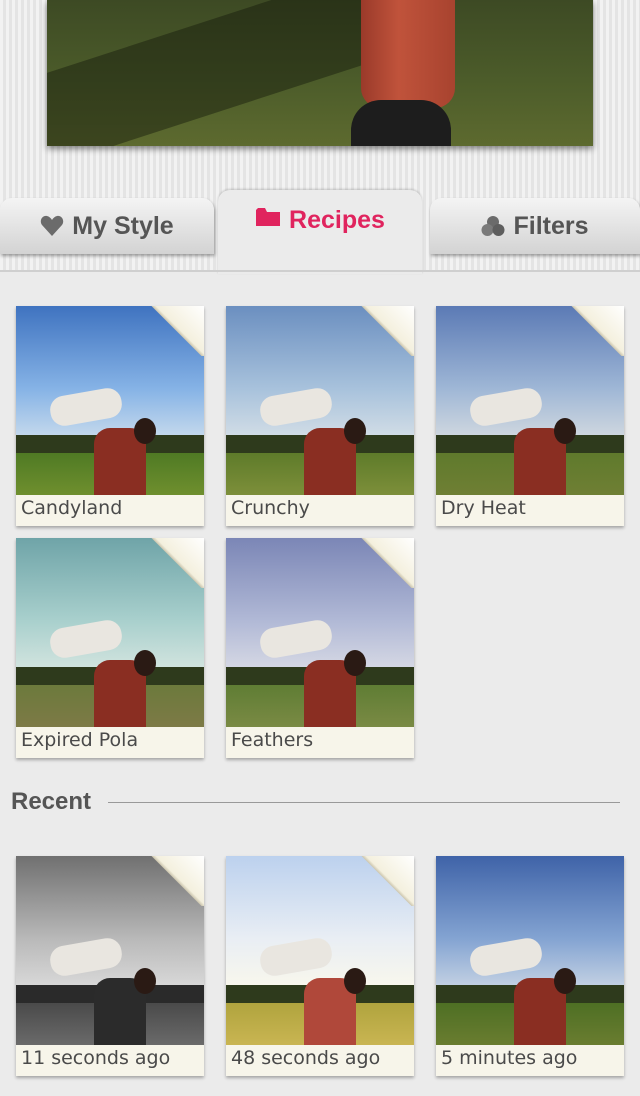 The width and height of the screenshot is (640, 1096). I want to click on recent-divider, so click(364, 802).